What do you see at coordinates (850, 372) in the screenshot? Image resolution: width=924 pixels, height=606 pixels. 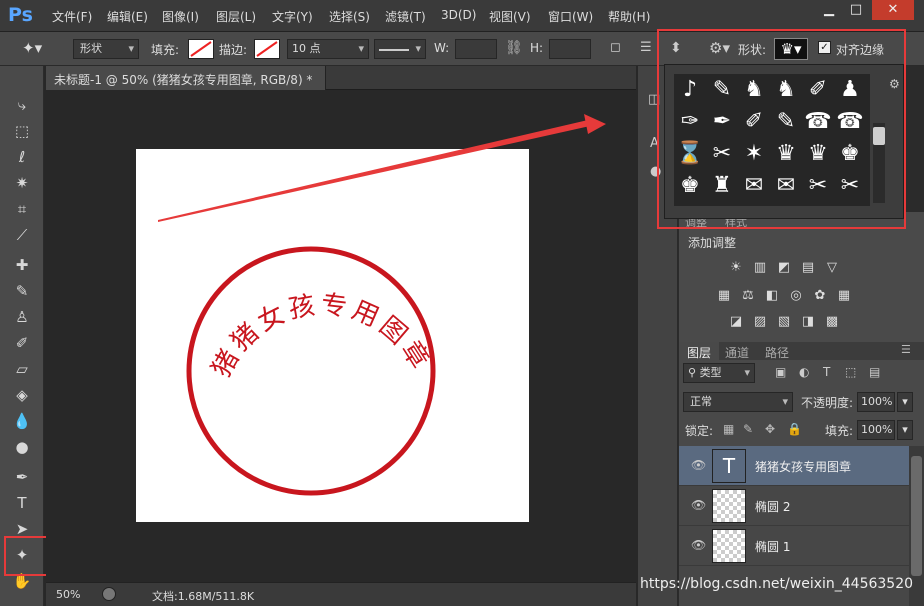 I see `filter-shape-icon: ⬚` at bounding box center [850, 372].